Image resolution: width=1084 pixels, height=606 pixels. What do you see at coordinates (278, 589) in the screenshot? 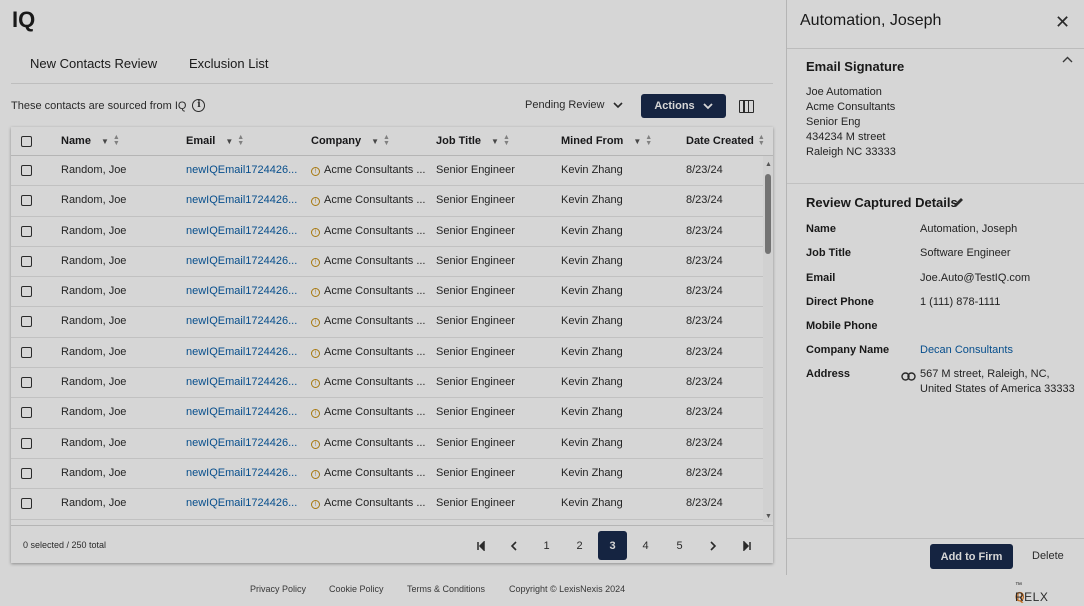
I see `footer-link-privacy: Privacy Policy` at bounding box center [278, 589].